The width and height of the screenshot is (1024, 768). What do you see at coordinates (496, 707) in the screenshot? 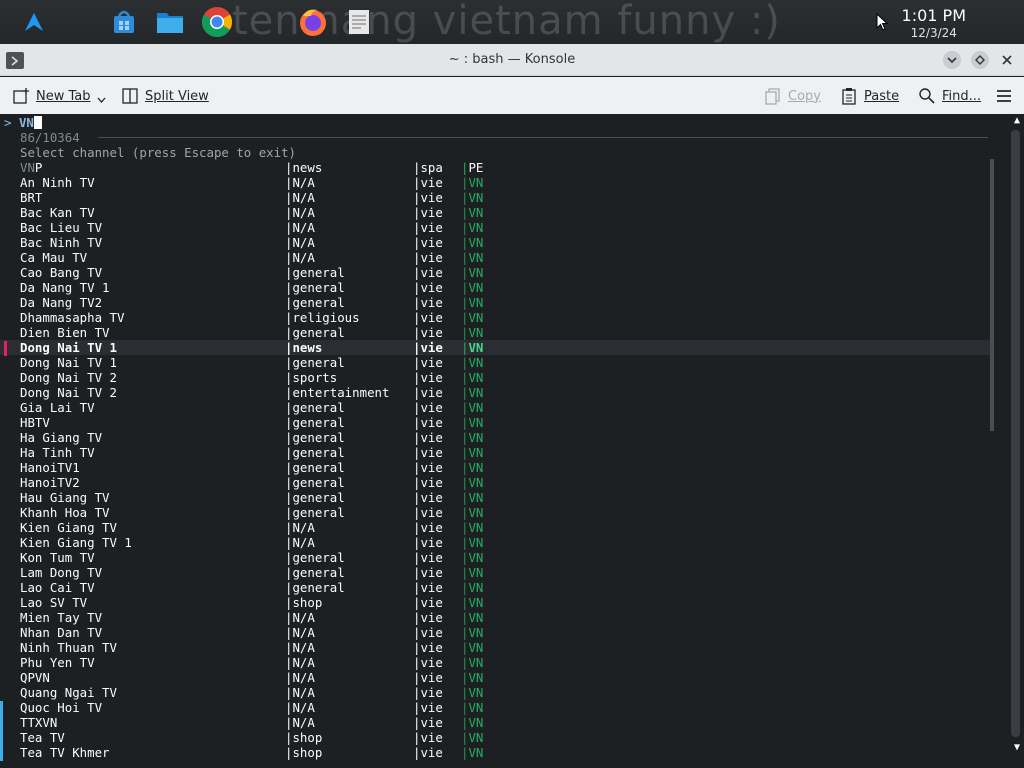
I see `list-item: Quoc Hoi TV |N/A |vie |VN` at bounding box center [496, 707].